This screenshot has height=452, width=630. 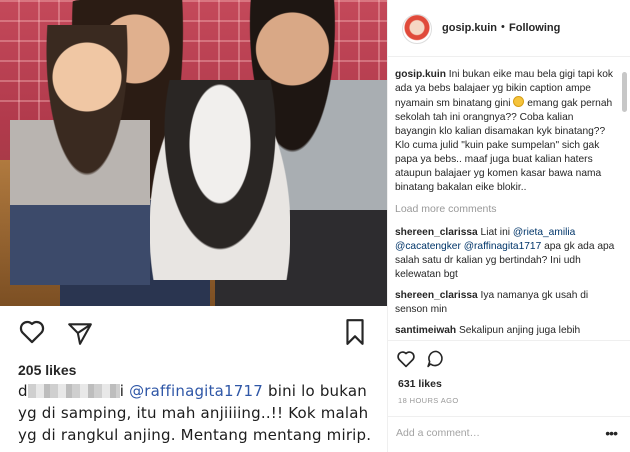 What do you see at coordinates (73, 391) in the screenshot?
I see `censored-username` at bounding box center [73, 391].